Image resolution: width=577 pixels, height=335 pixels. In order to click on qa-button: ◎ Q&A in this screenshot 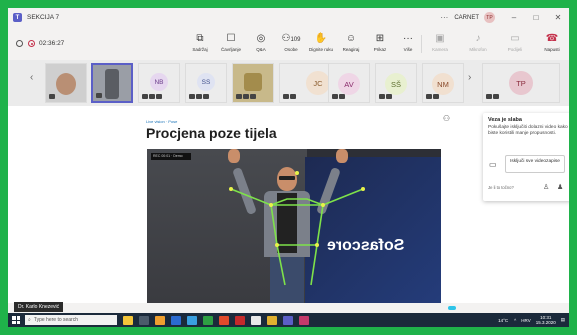, I will do `click(261, 42)`.